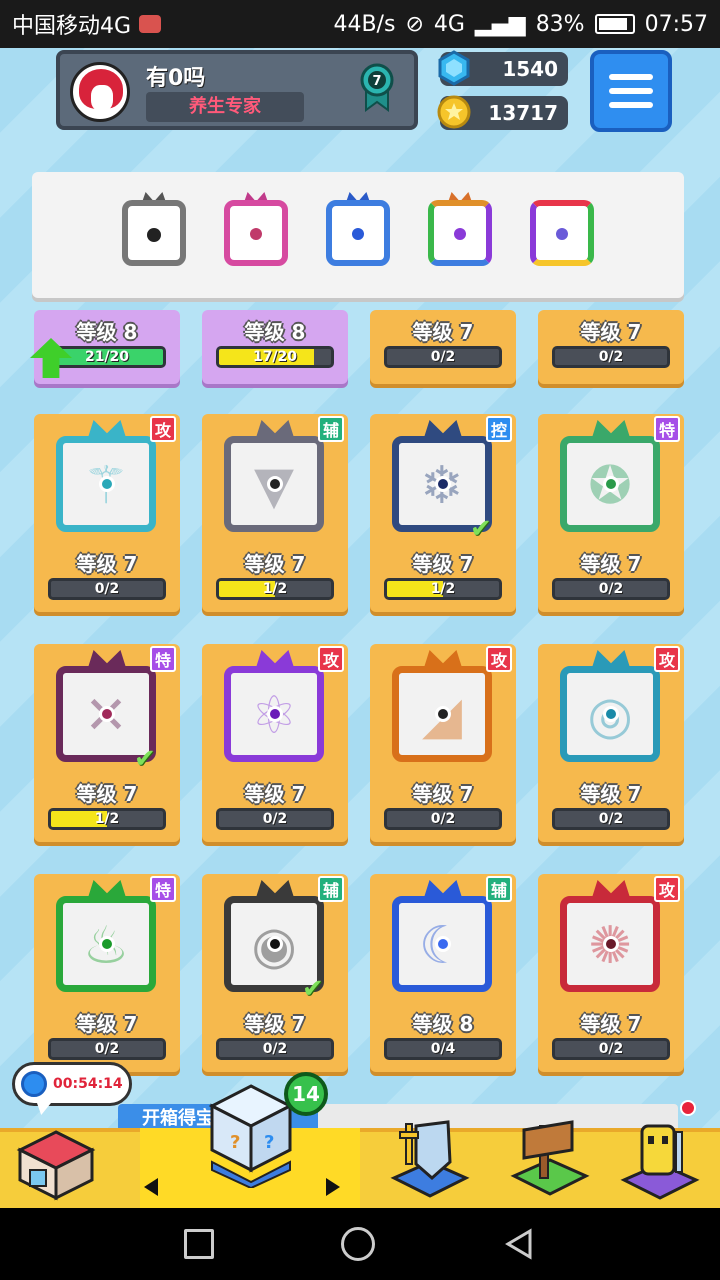 The height and width of the screenshot is (1280, 720). What do you see at coordinates (460, 231) in the screenshot?
I see `filter-tab-rainbow` at bounding box center [460, 231].